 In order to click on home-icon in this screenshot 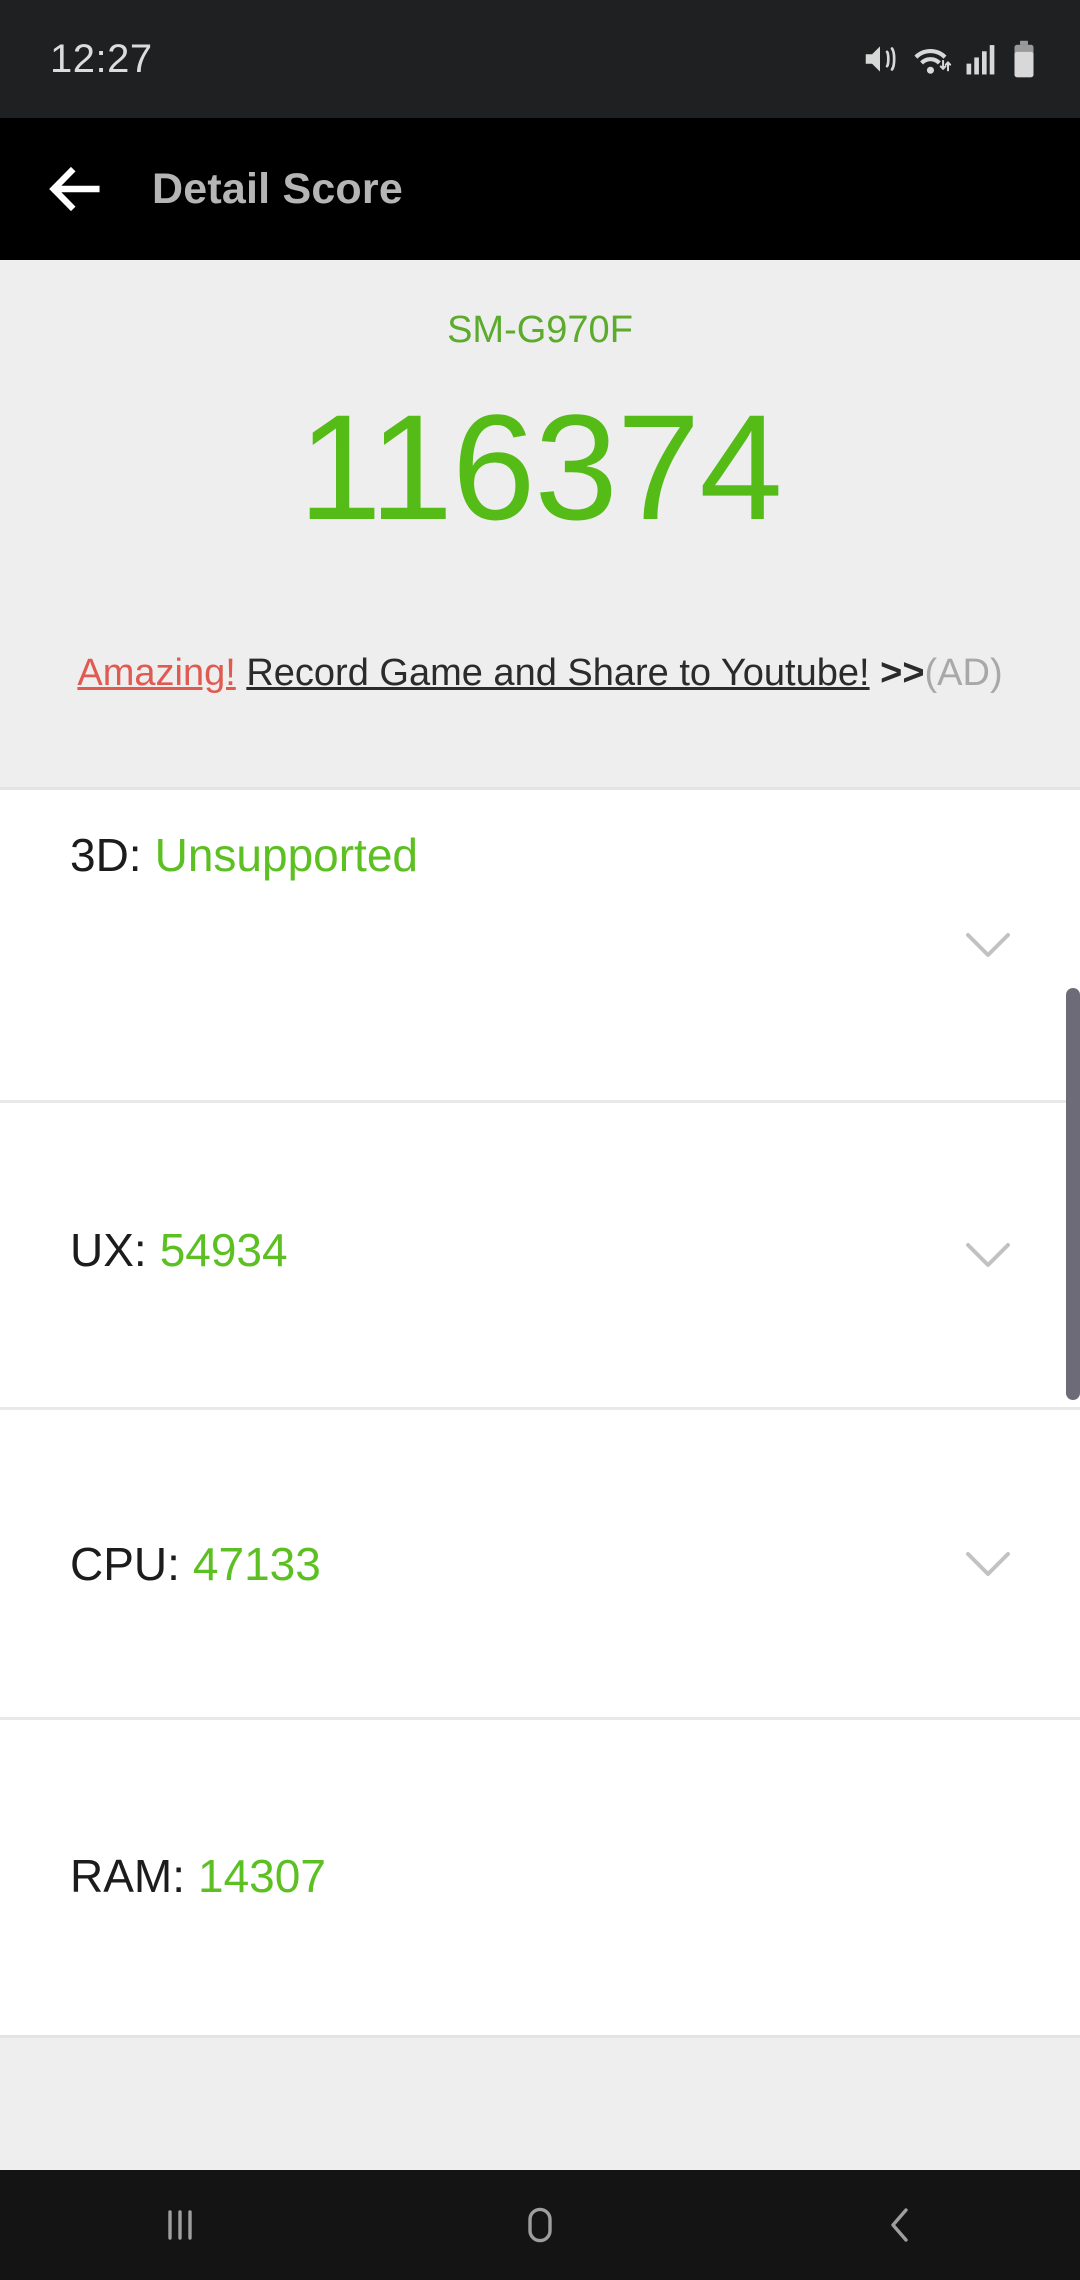, I will do `click(540, 2225)`.